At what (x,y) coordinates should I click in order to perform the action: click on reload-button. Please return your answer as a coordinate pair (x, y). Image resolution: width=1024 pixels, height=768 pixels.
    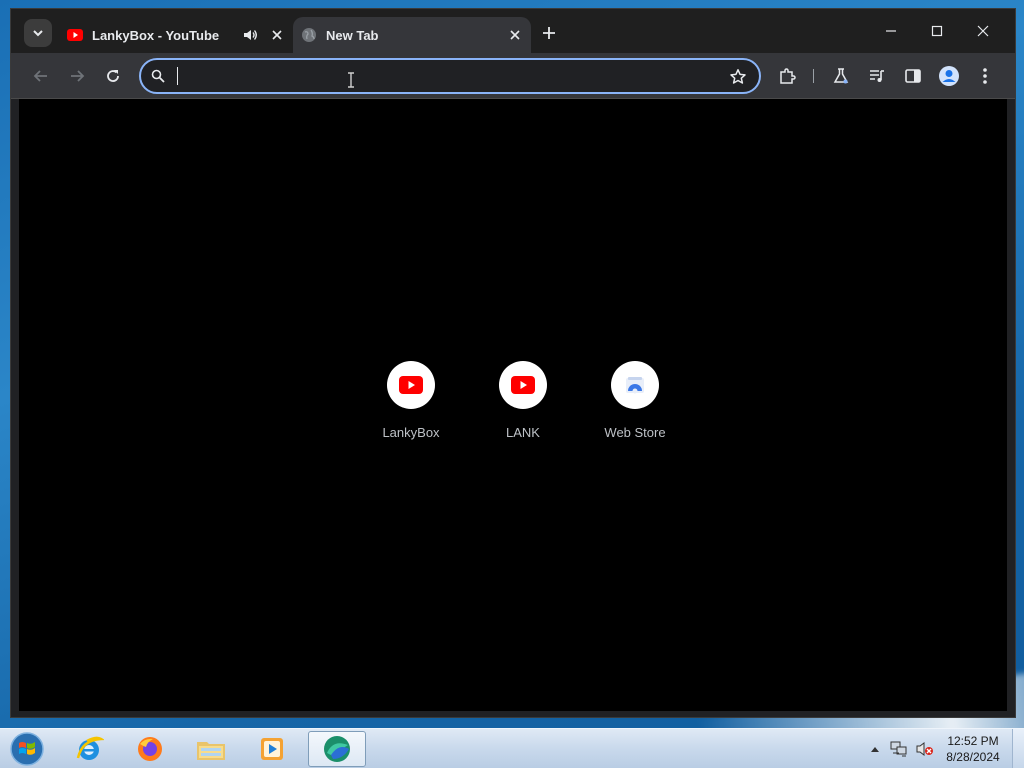
    Looking at the image, I should click on (113, 76).